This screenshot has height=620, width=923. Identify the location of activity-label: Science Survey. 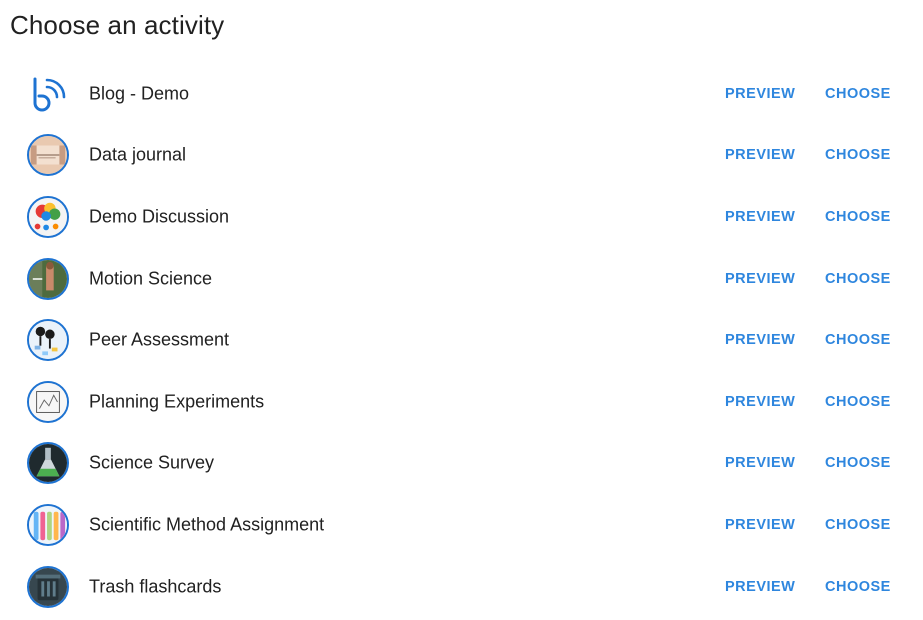
(152, 462).